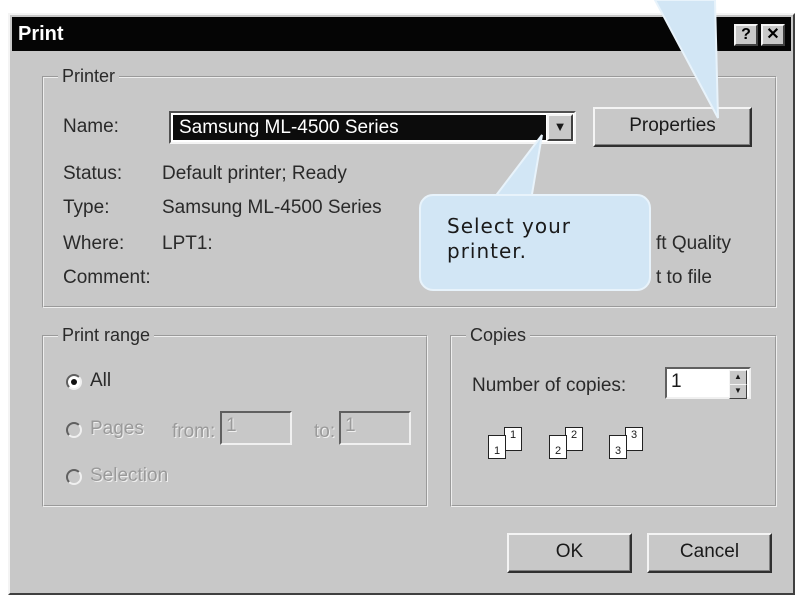  Describe the element at coordinates (602, 103) in the screenshot. I see `callout-pointers` at that location.